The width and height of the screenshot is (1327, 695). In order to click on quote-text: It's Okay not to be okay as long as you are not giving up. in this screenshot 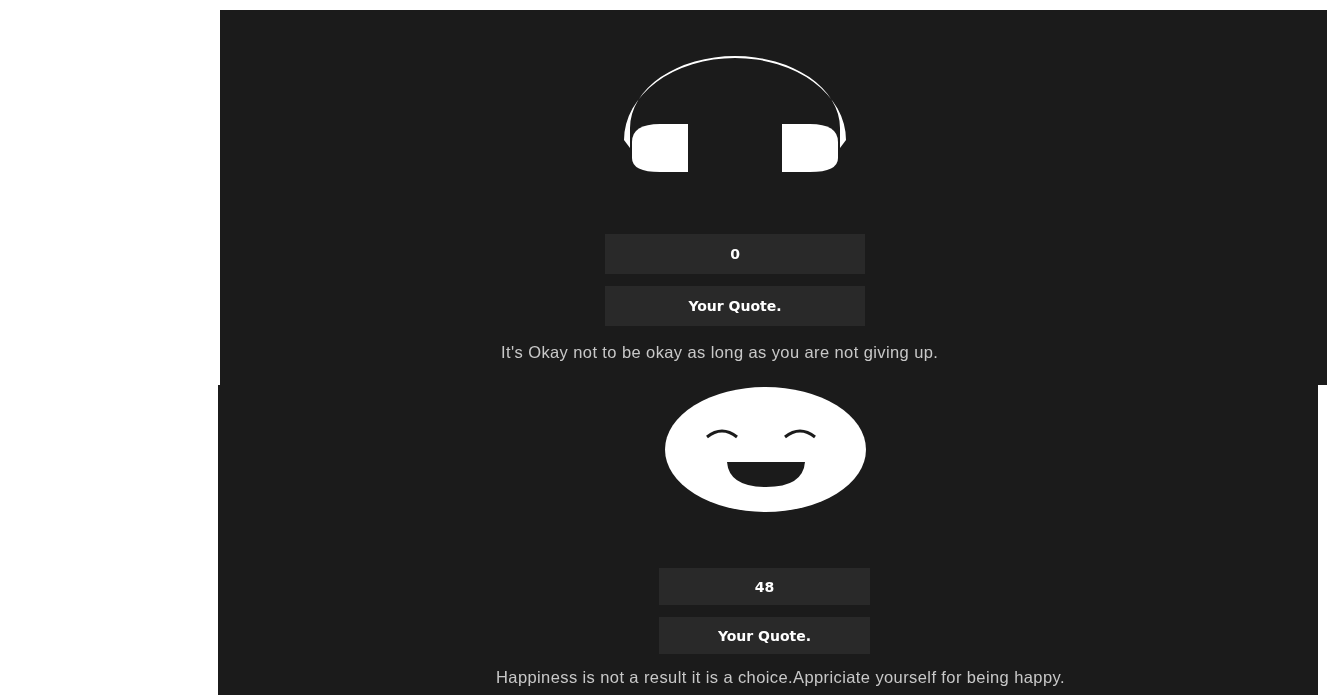, I will do `click(720, 352)`.